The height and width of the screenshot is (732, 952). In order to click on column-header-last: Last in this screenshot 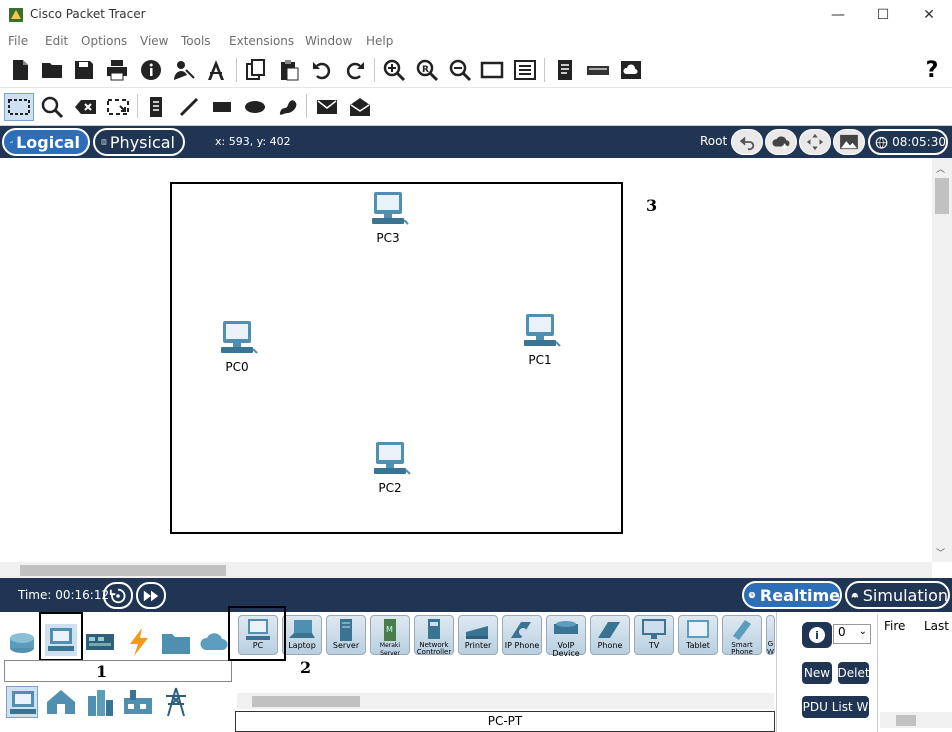, I will do `click(936, 626)`.